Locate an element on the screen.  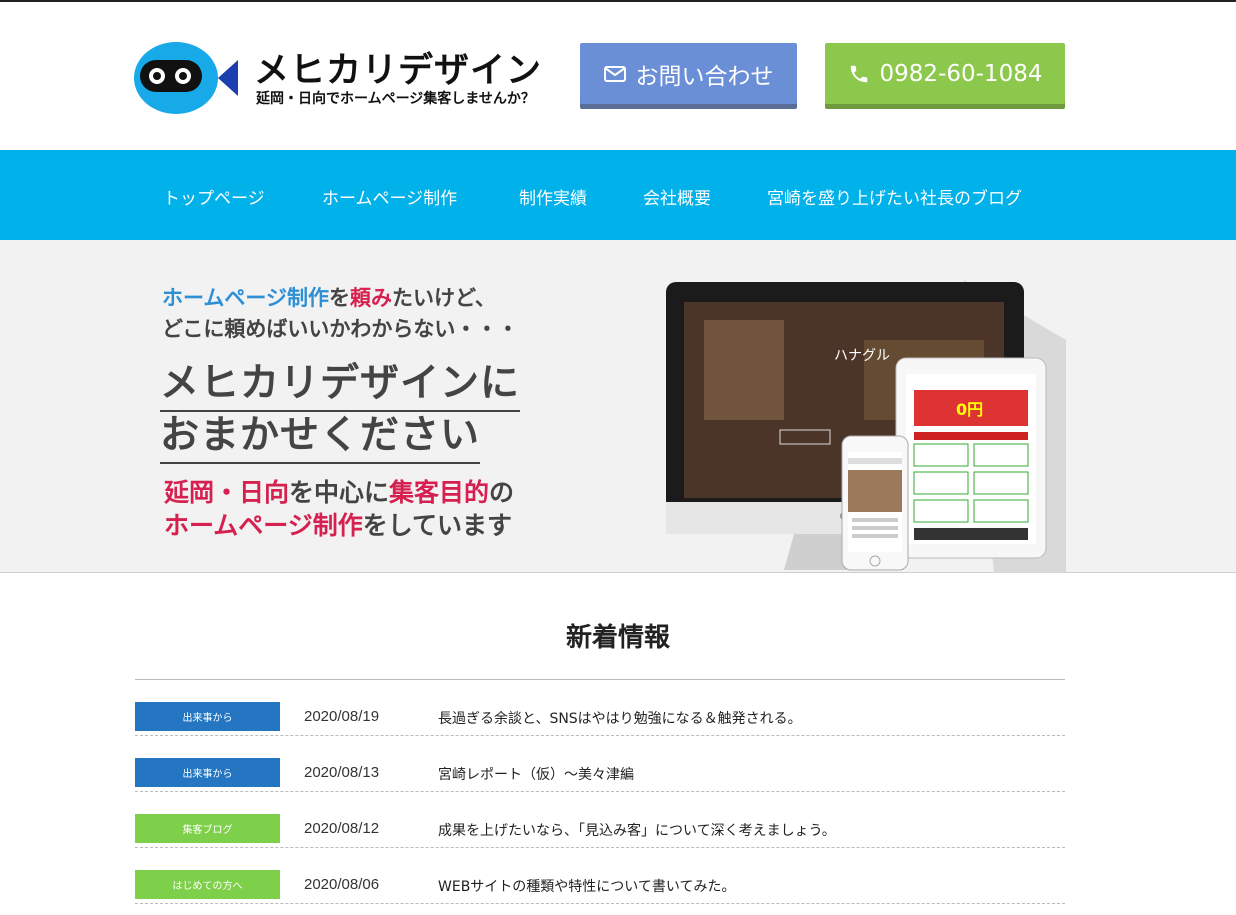
site-logo: メヒカリデザイン 延岡・日向でホームページ集客しませんか？ is located at coordinates (344, 79).